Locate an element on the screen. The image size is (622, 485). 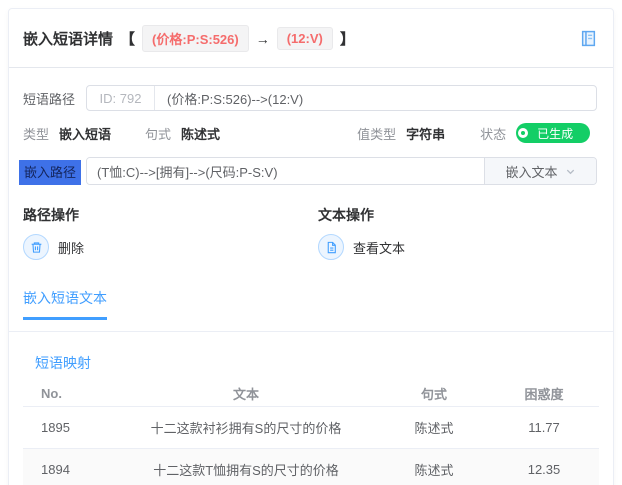
type-value: 嵌入短语 is located at coordinates (85, 134).